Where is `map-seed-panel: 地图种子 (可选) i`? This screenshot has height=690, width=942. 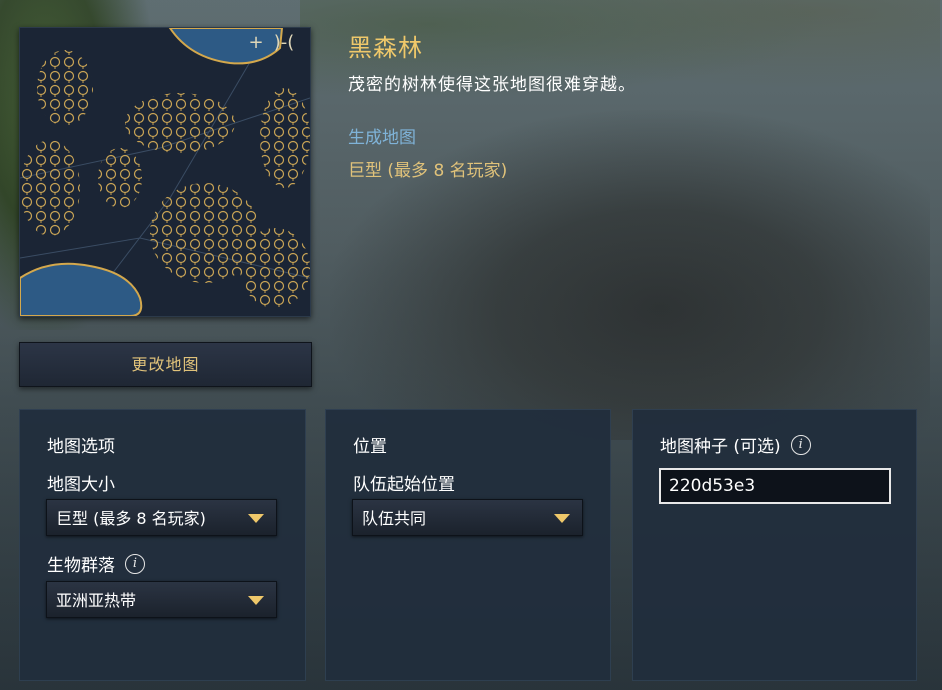 map-seed-panel: 地图种子 (可选) i is located at coordinates (774, 545).